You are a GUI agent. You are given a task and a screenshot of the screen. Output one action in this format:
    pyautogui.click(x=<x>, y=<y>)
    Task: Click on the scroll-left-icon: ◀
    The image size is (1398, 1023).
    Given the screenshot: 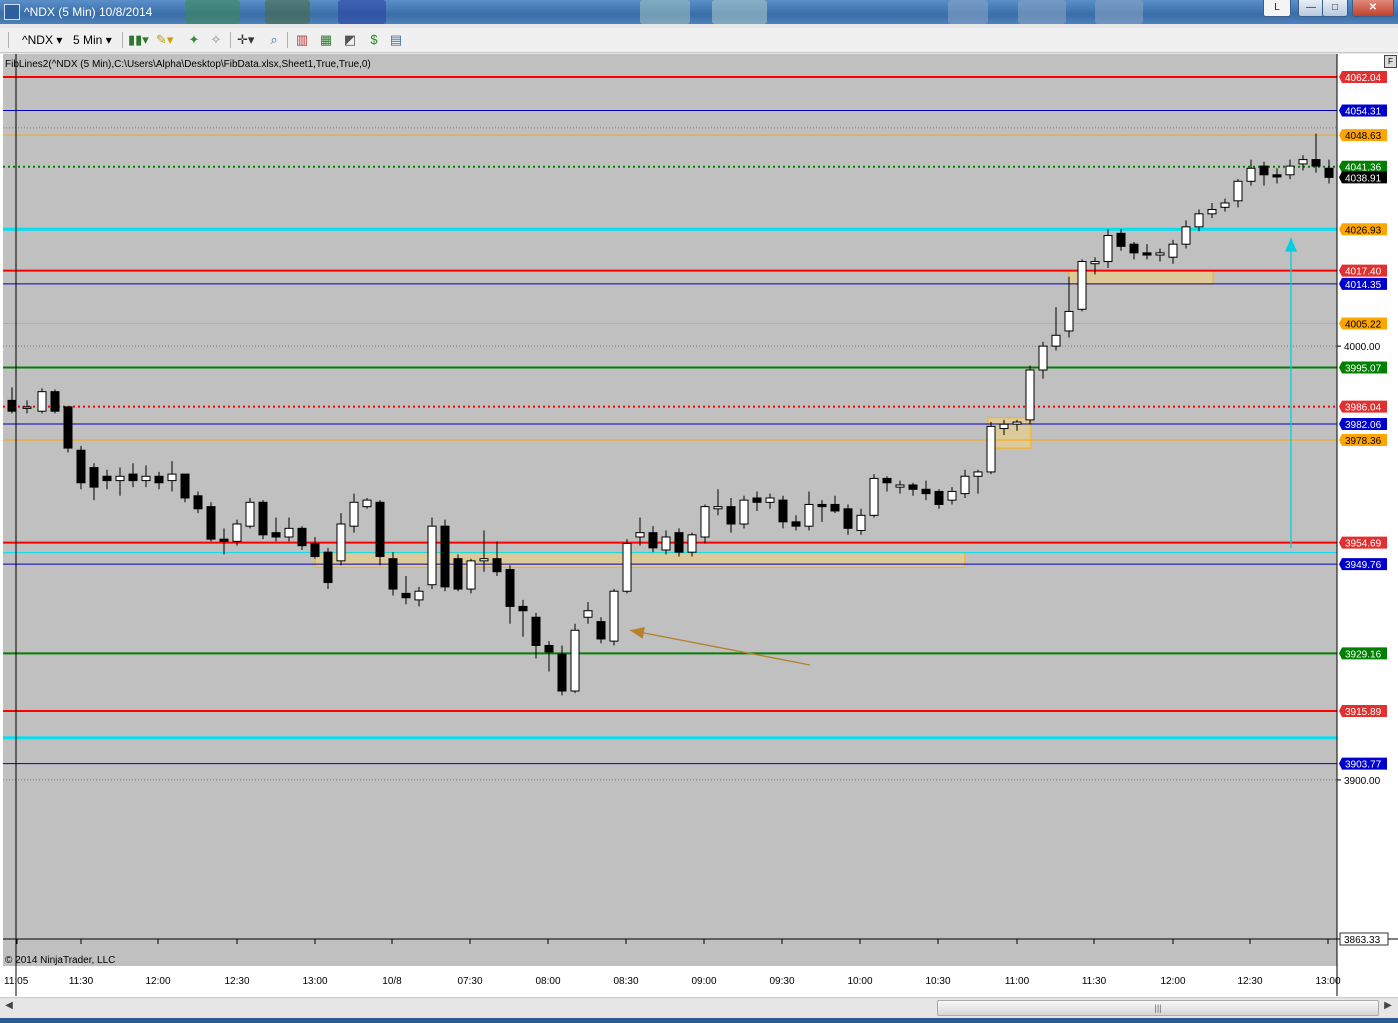 What is the action you would take?
    pyautogui.click(x=9, y=1007)
    